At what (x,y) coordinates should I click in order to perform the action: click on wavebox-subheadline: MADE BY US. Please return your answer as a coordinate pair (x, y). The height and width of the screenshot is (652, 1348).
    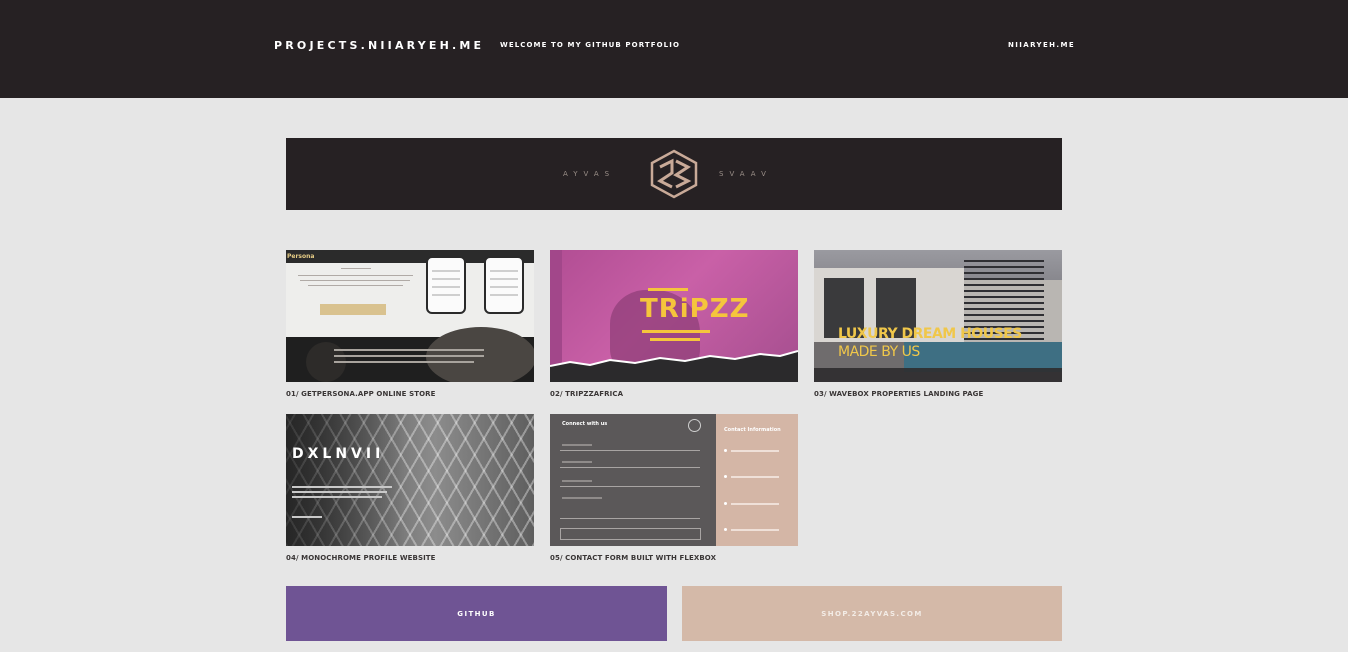
    Looking at the image, I should click on (879, 352).